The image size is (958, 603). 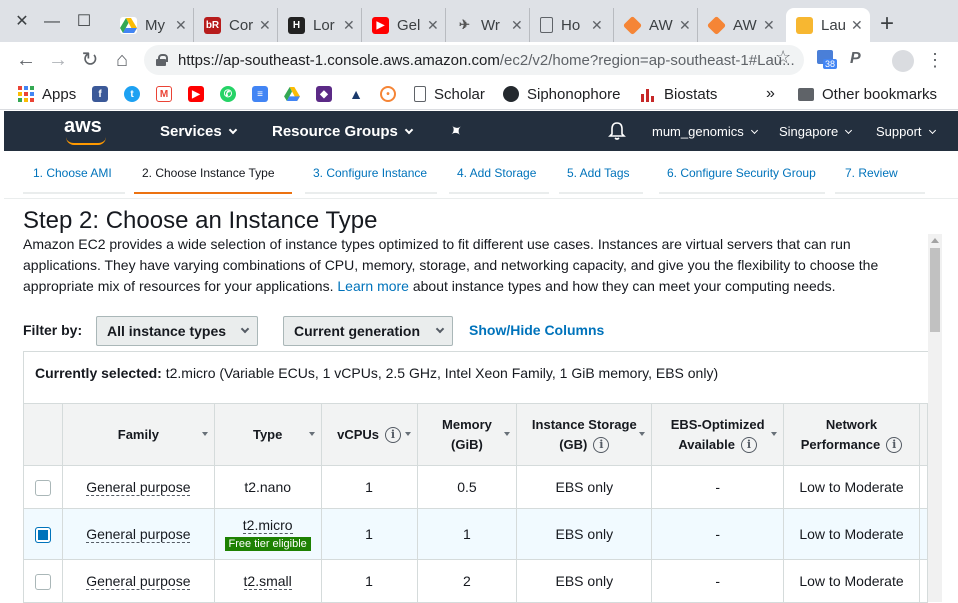 I want to click on bookmark-facebook: f, so click(x=104, y=94).